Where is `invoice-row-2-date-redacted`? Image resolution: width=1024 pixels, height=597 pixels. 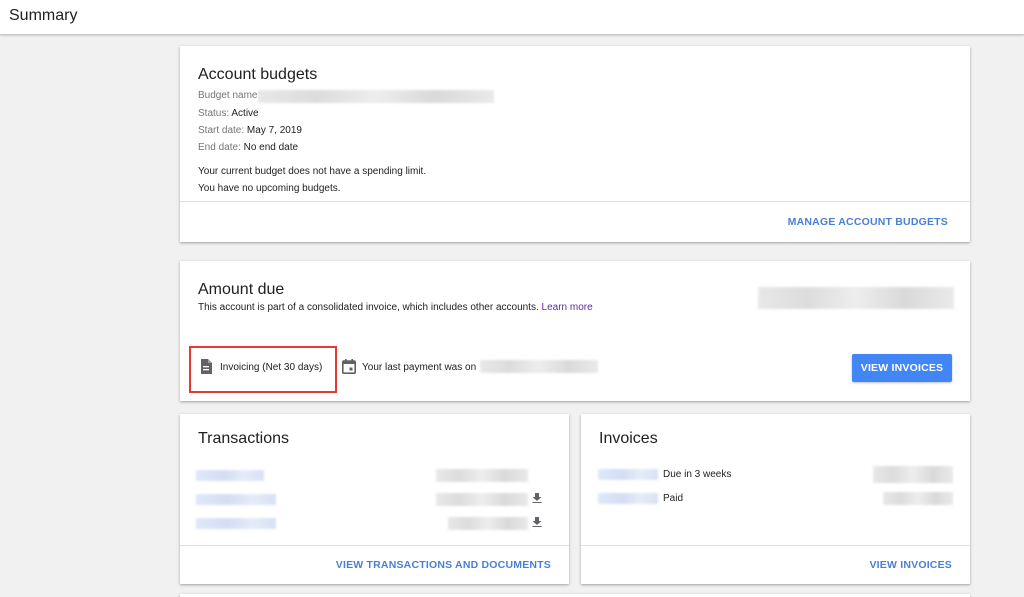 invoice-row-2-date-redacted is located at coordinates (628, 498).